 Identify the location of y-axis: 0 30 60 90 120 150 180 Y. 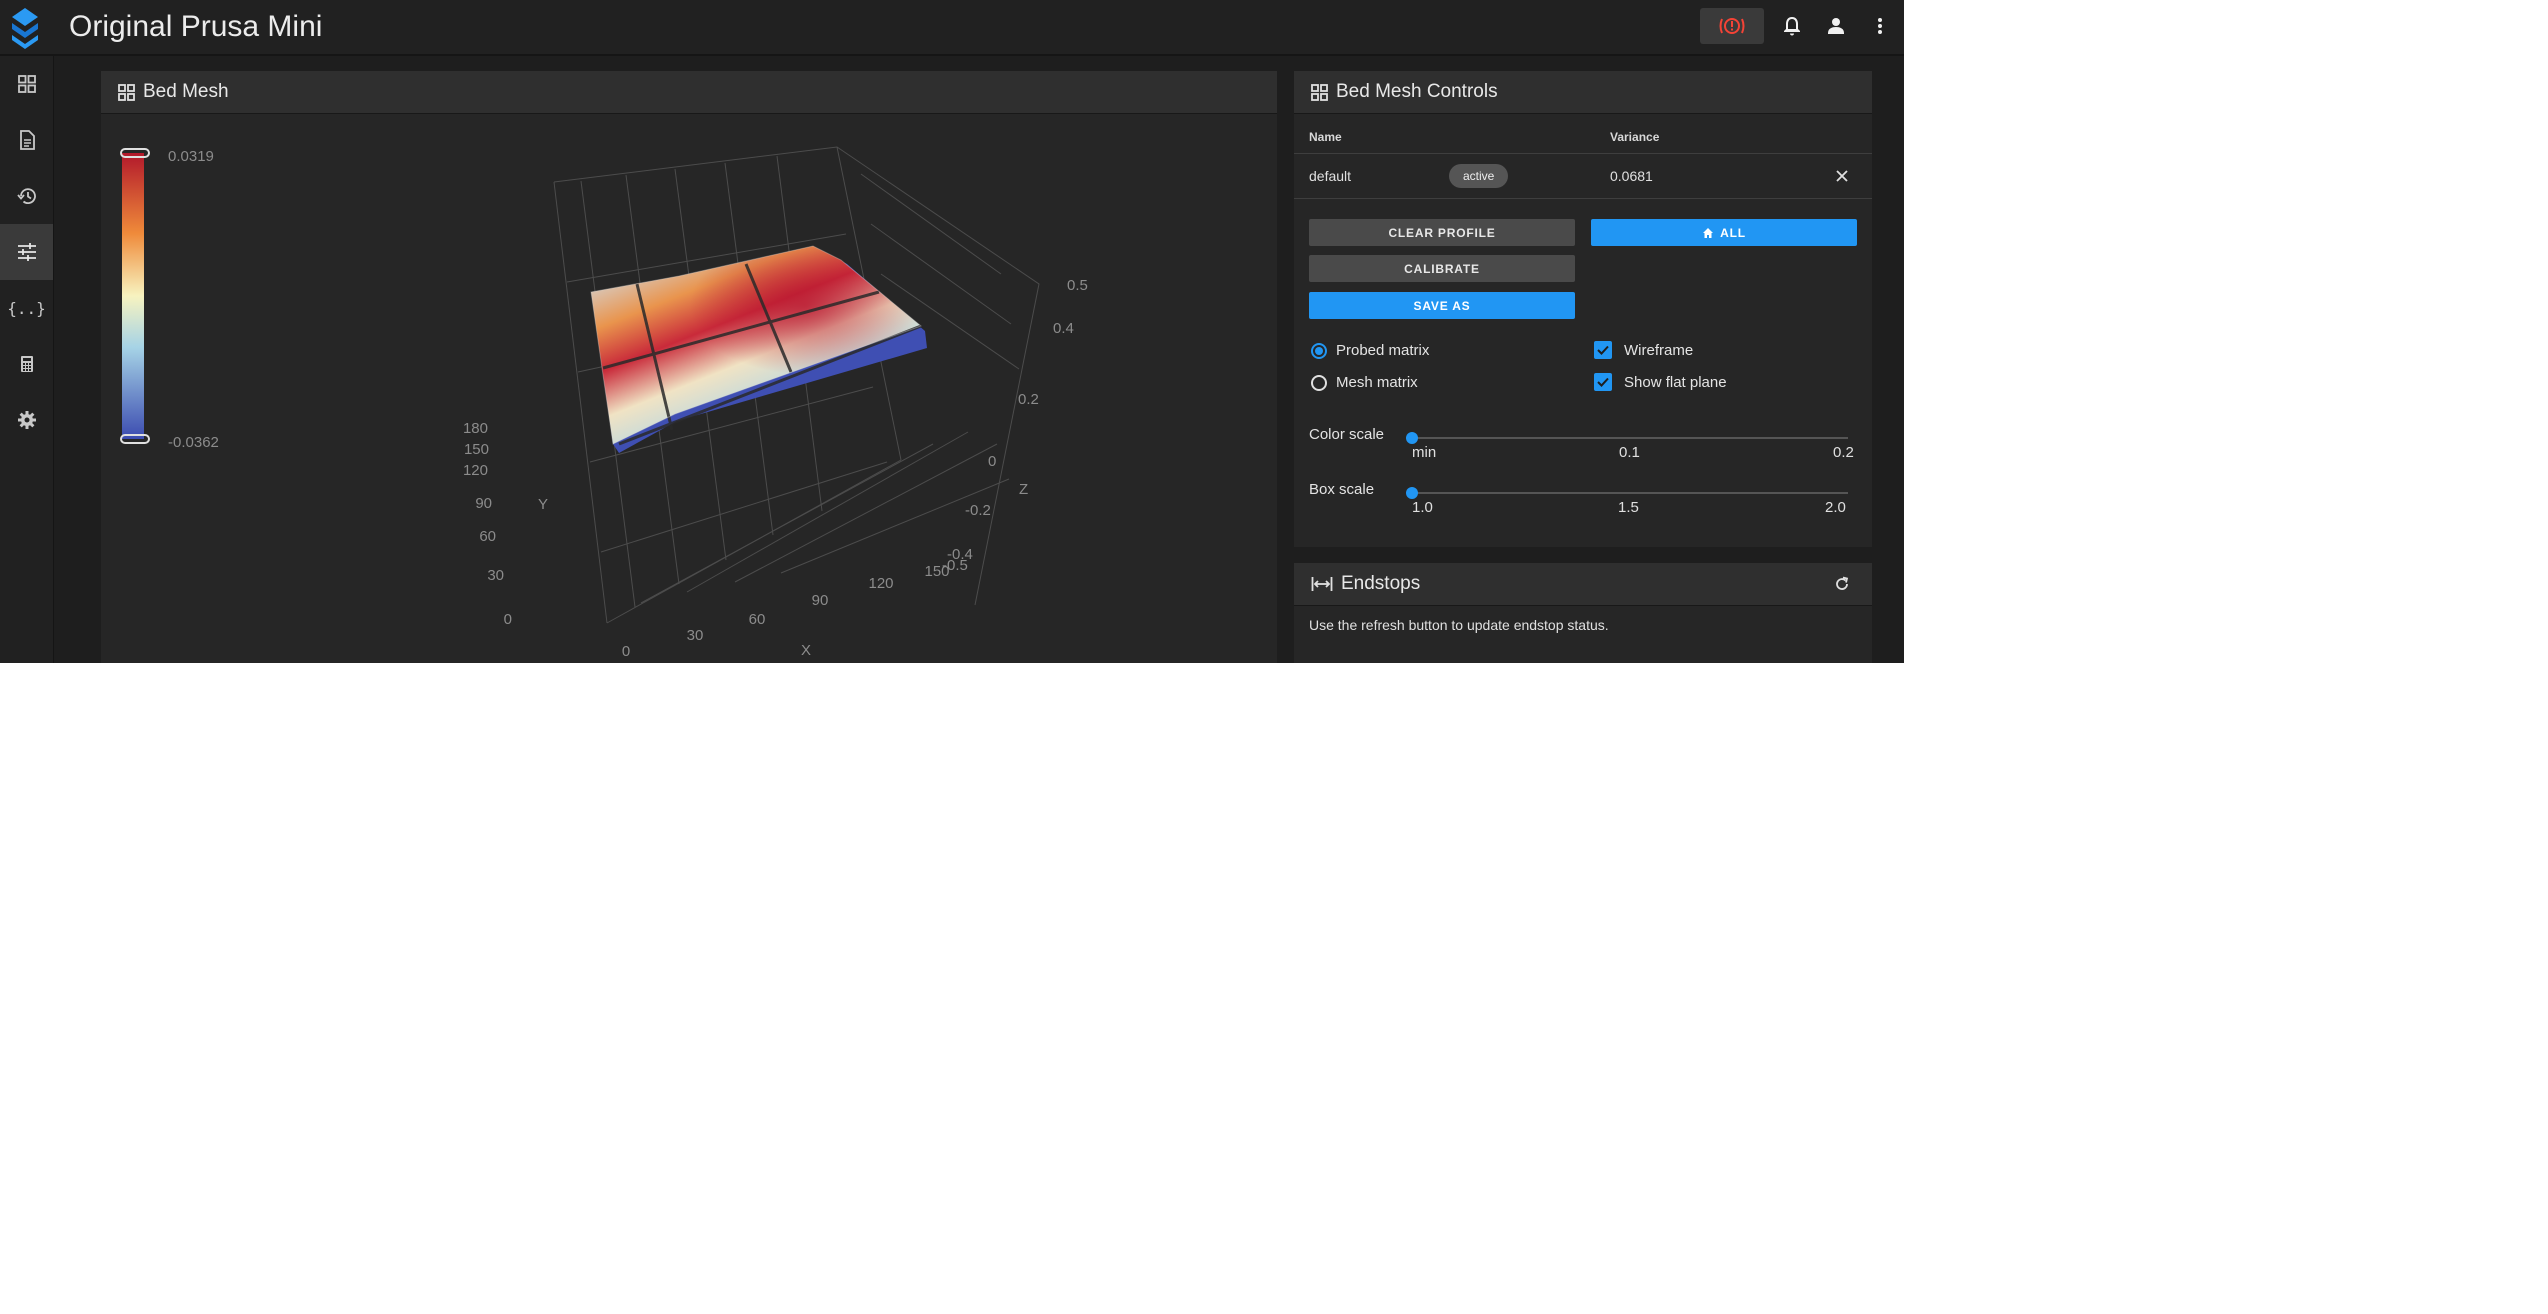
(505, 524).